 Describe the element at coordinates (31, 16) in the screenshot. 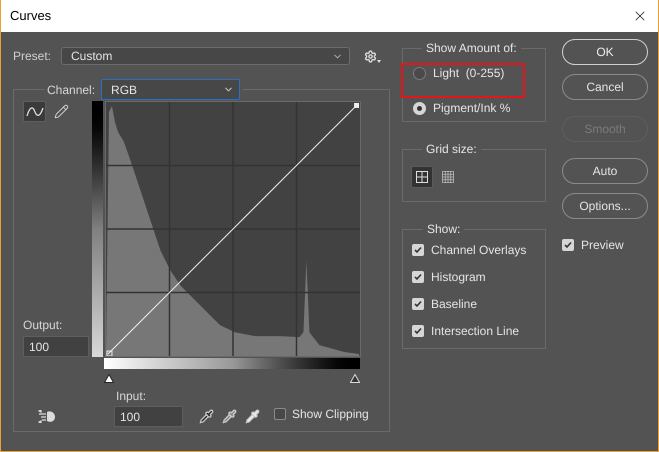

I see `window-title: Curves` at that location.